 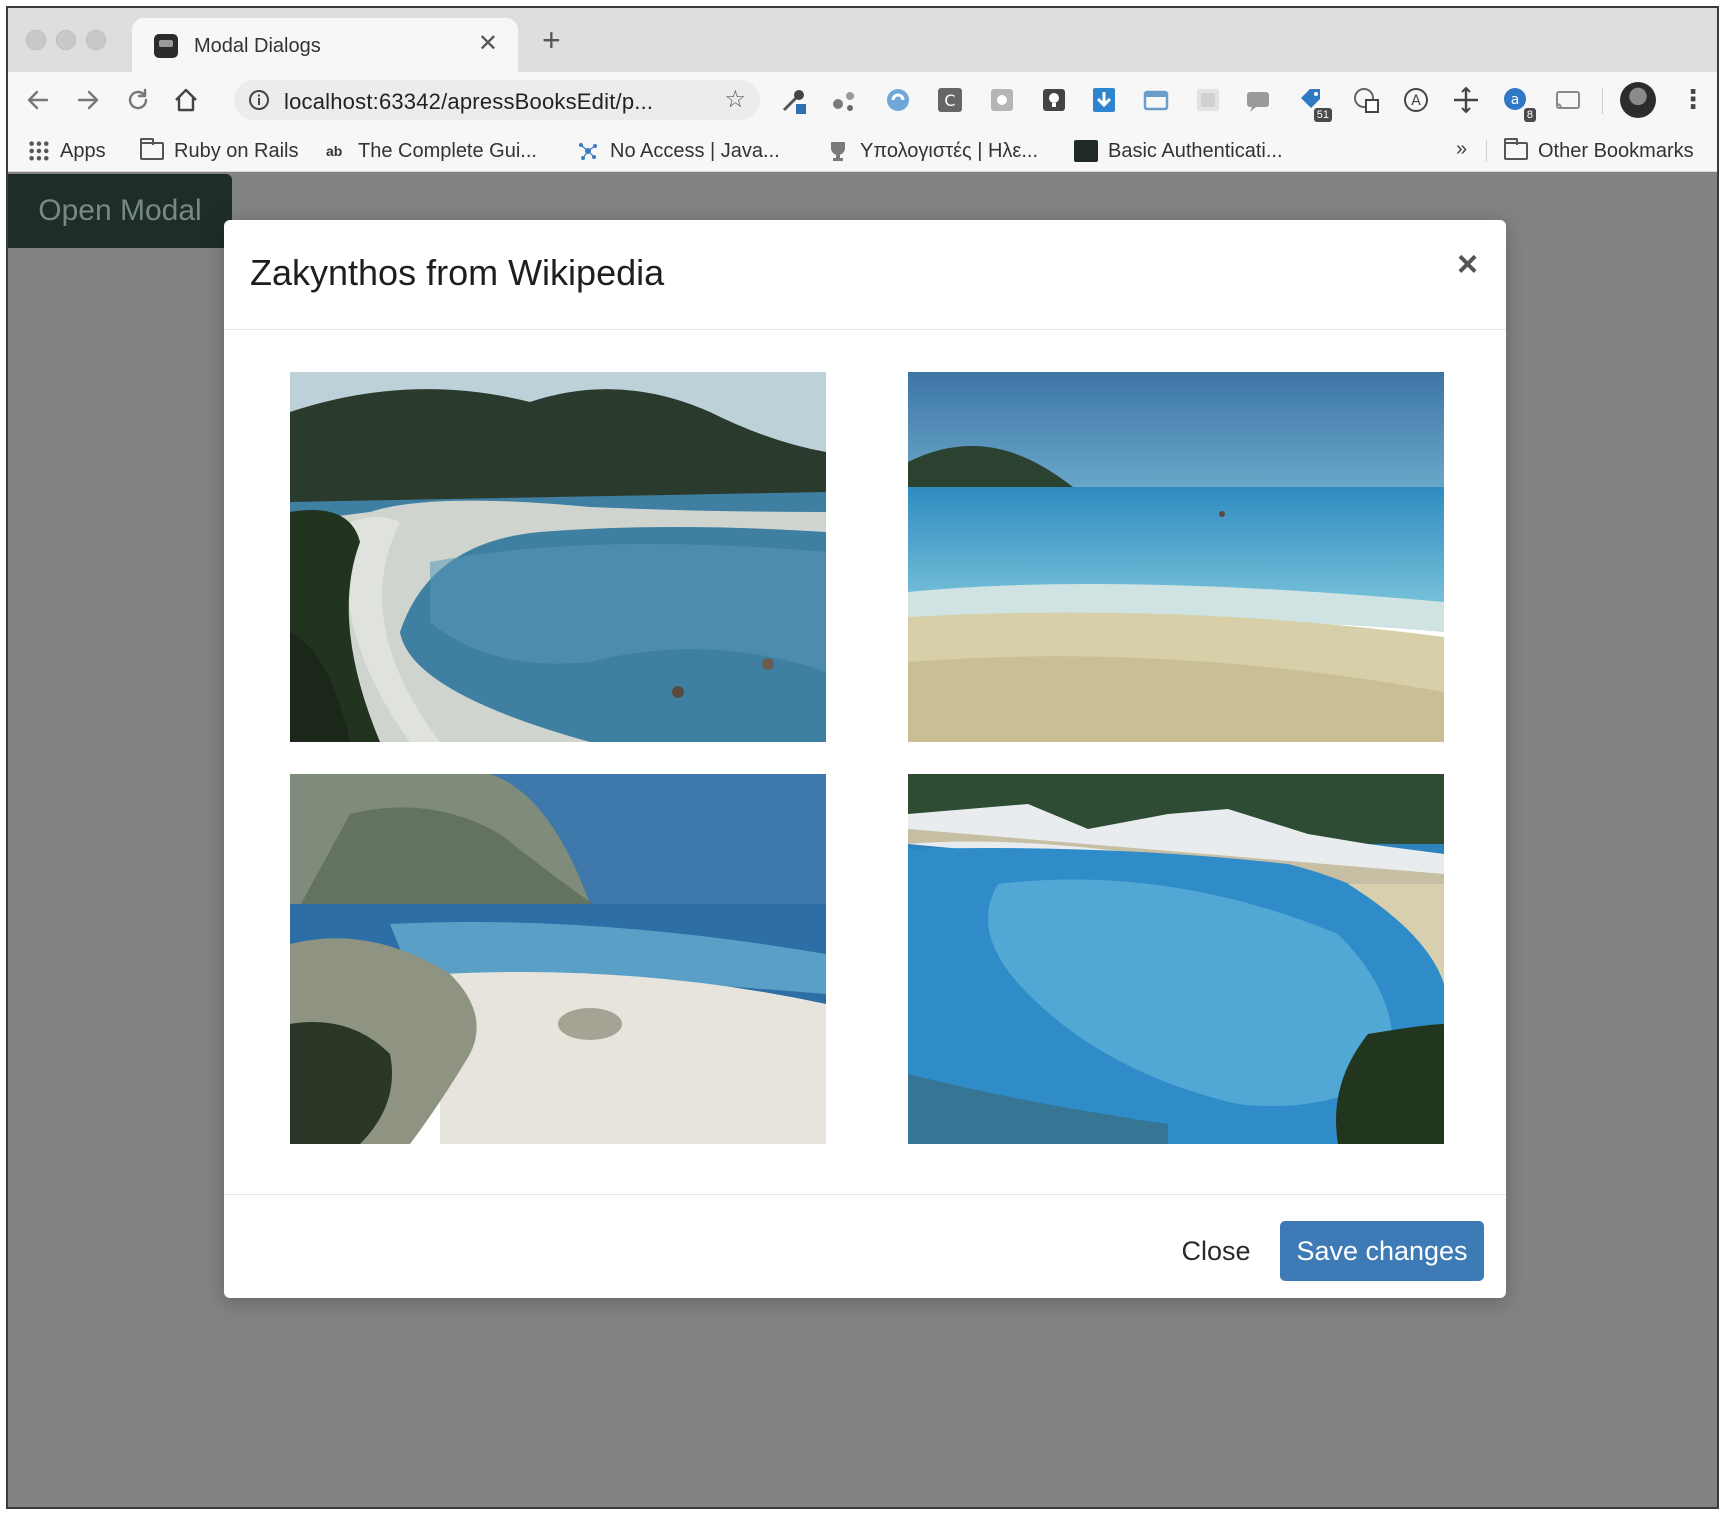 What do you see at coordinates (1208, 100) in the screenshot?
I see `grid-extension-icon` at bounding box center [1208, 100].